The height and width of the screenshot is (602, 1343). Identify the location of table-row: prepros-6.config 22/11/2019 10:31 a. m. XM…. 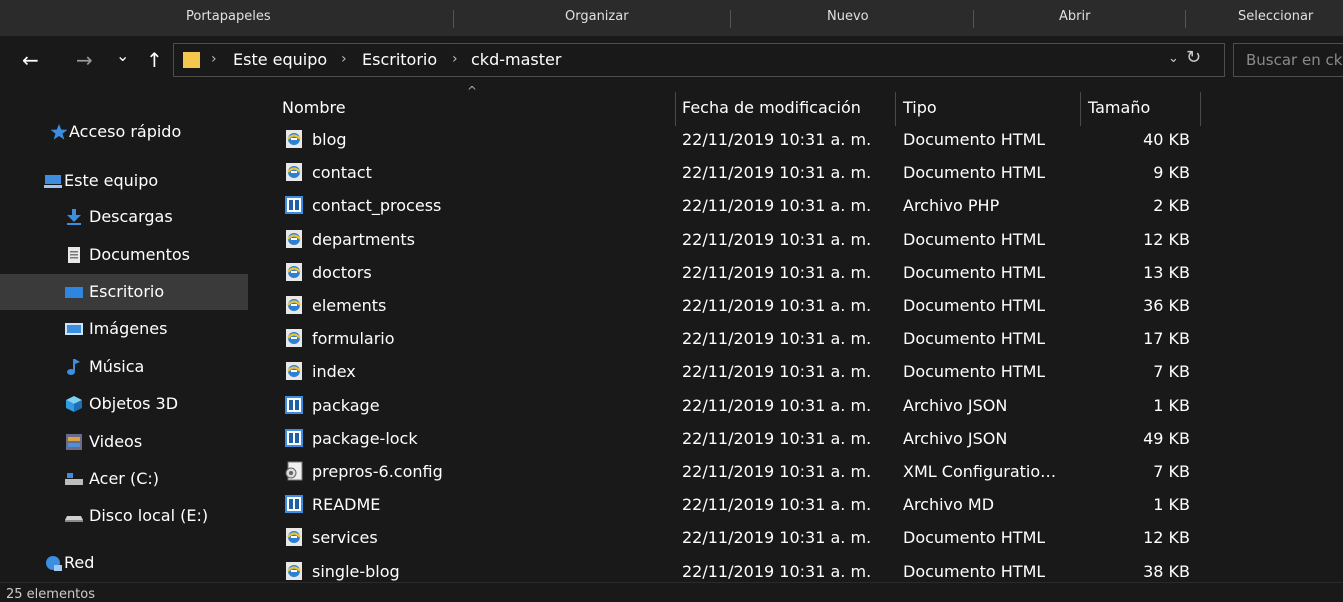
(738, 471).